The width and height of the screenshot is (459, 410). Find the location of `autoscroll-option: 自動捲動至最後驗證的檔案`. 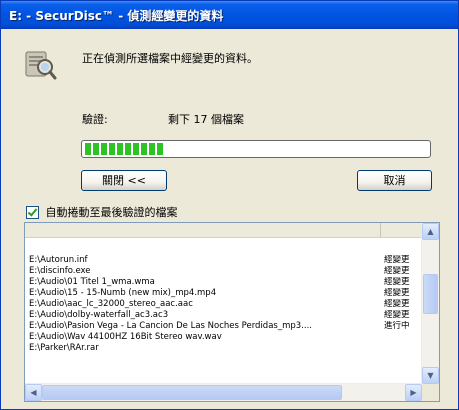

autoscroll-option: 自動捲動至最後驗證的檔案 is located at coordinates (102, 211).